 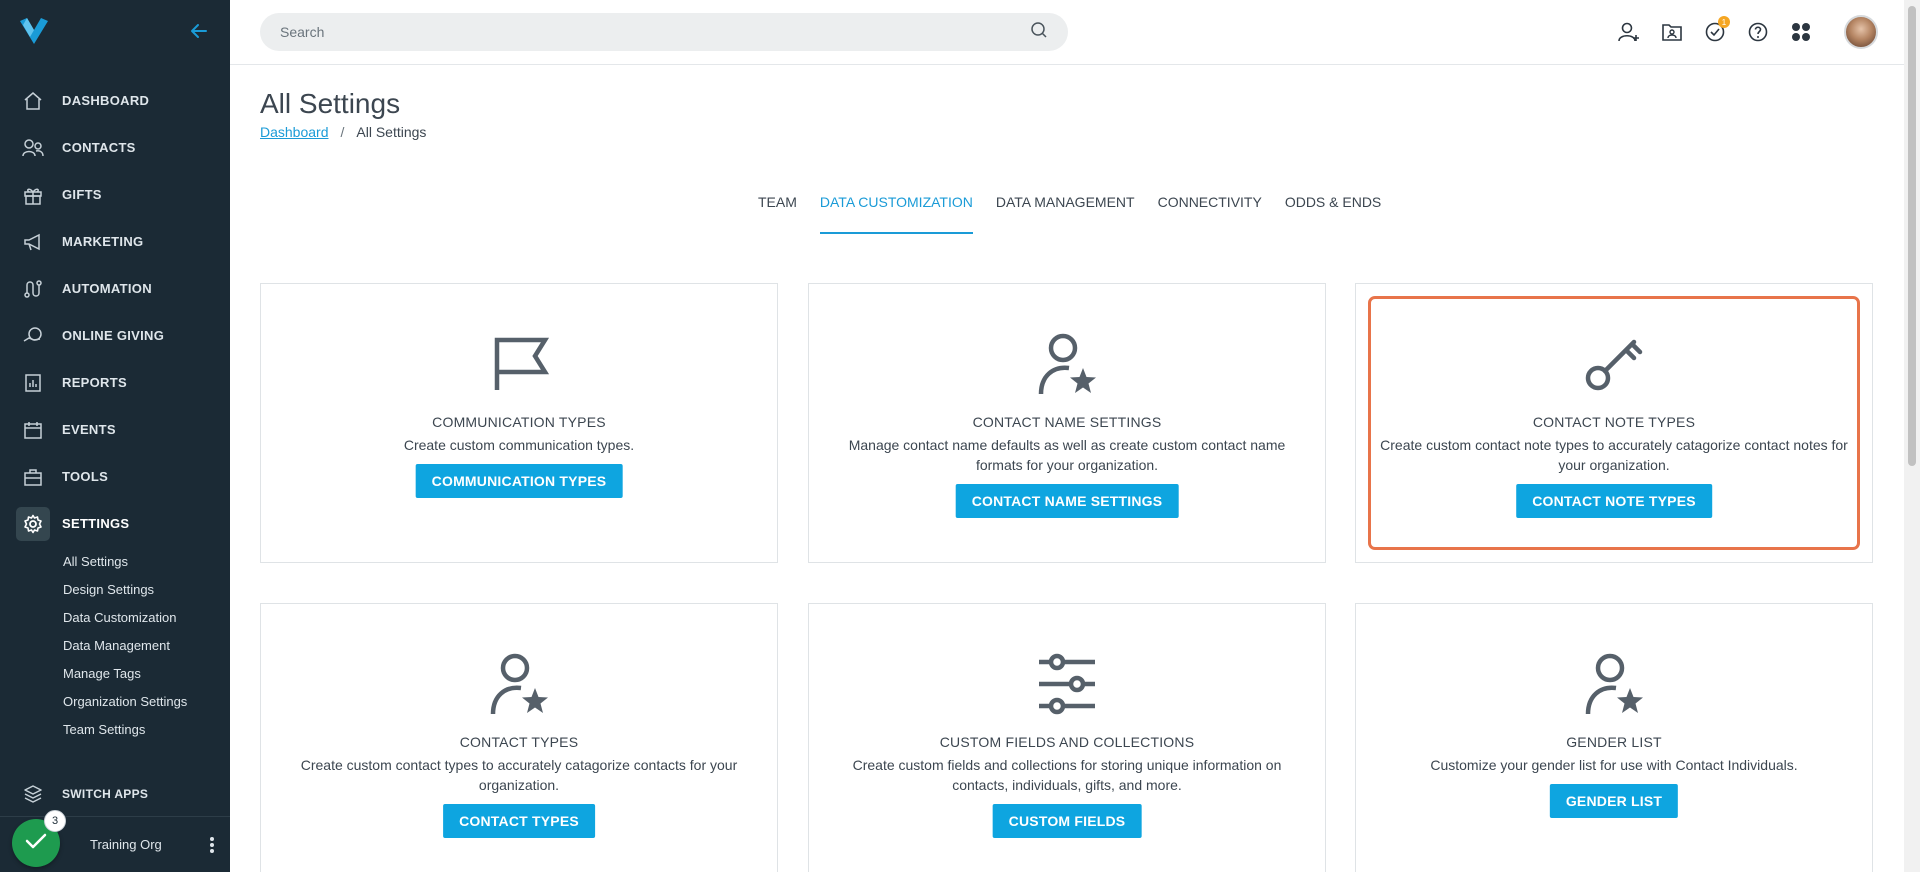 I want to click on sidebar-item-label: AUTOMATION, so click(x=107, y=288).